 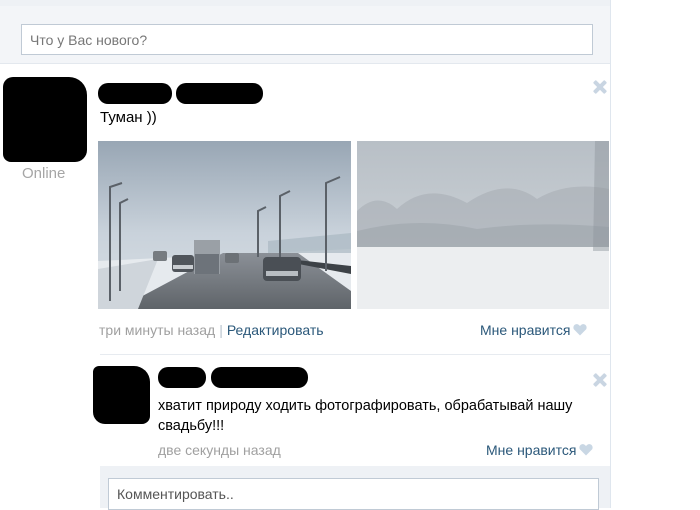 What do you see at coordinates (219, 450) in the screenshot?
I see `comment-time-link: две секунды назад` at bounding box center [219, 450].